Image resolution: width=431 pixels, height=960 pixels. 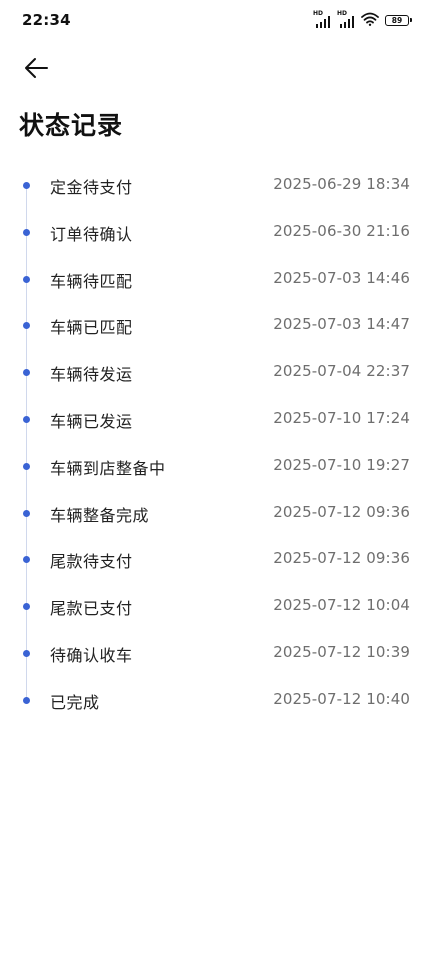 What do you see at coordinates (341, 277) in the screenshot?
I see `status-time: 2025-07-03 14:46` at bounding box center [341, 277].